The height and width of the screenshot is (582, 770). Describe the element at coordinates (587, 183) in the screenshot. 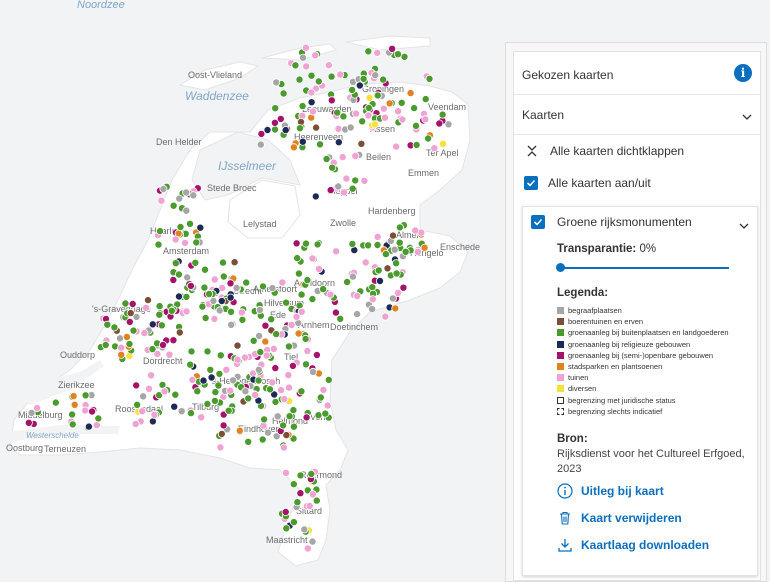

I see `toggle-all-row: Alle kaarten aan/uit` at that location.